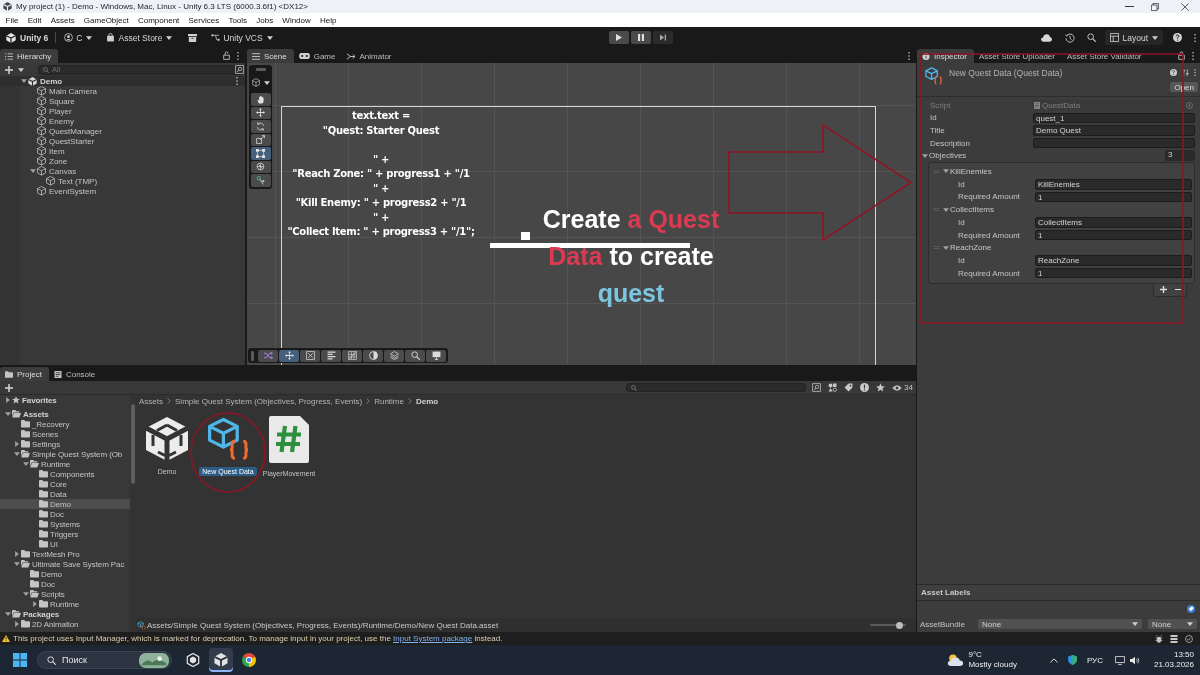  What do you see at coordinates (1177, 289) in the screenshot?
I see `minus-icon` at bounding box center [1177, 289].